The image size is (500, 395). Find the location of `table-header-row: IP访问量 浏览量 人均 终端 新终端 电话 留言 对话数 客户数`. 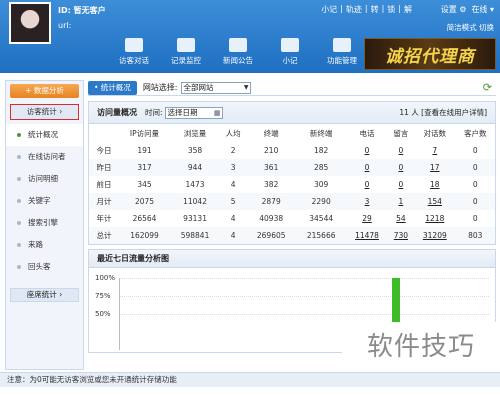

table-header-row: IP访问量 浏览量 人均 终端 新终端 电话 留言 对话数 客户数 is located at coordinates (292, 133).